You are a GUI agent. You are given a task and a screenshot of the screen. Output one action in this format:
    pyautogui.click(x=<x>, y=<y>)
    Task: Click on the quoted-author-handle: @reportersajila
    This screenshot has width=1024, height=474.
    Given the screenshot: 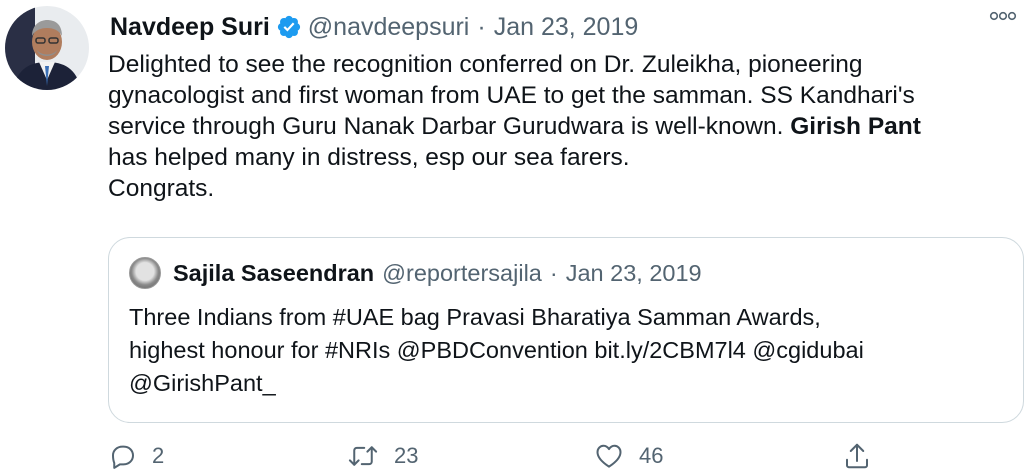 What is the action you would take?
    pyautogui.click(x=462, y=272)
    